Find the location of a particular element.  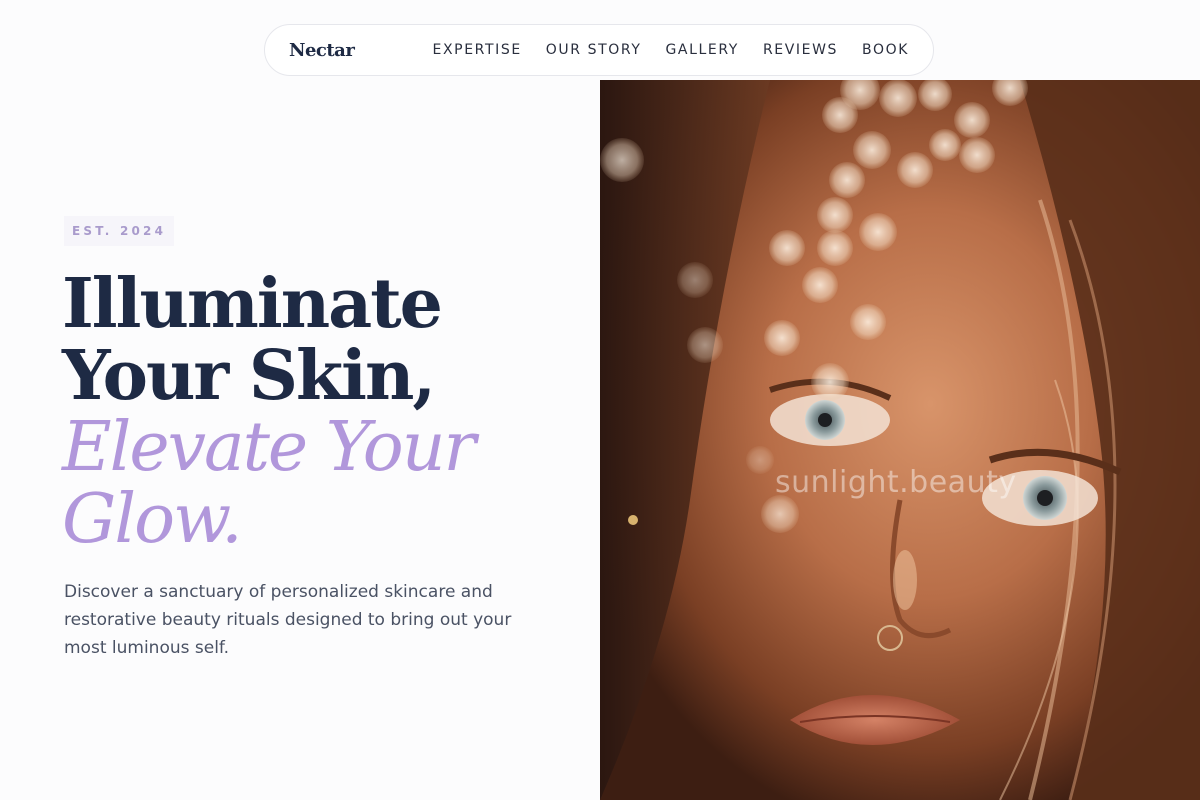

nav-link-expertise: EXPERTISE is located at coordinates (477, 50).